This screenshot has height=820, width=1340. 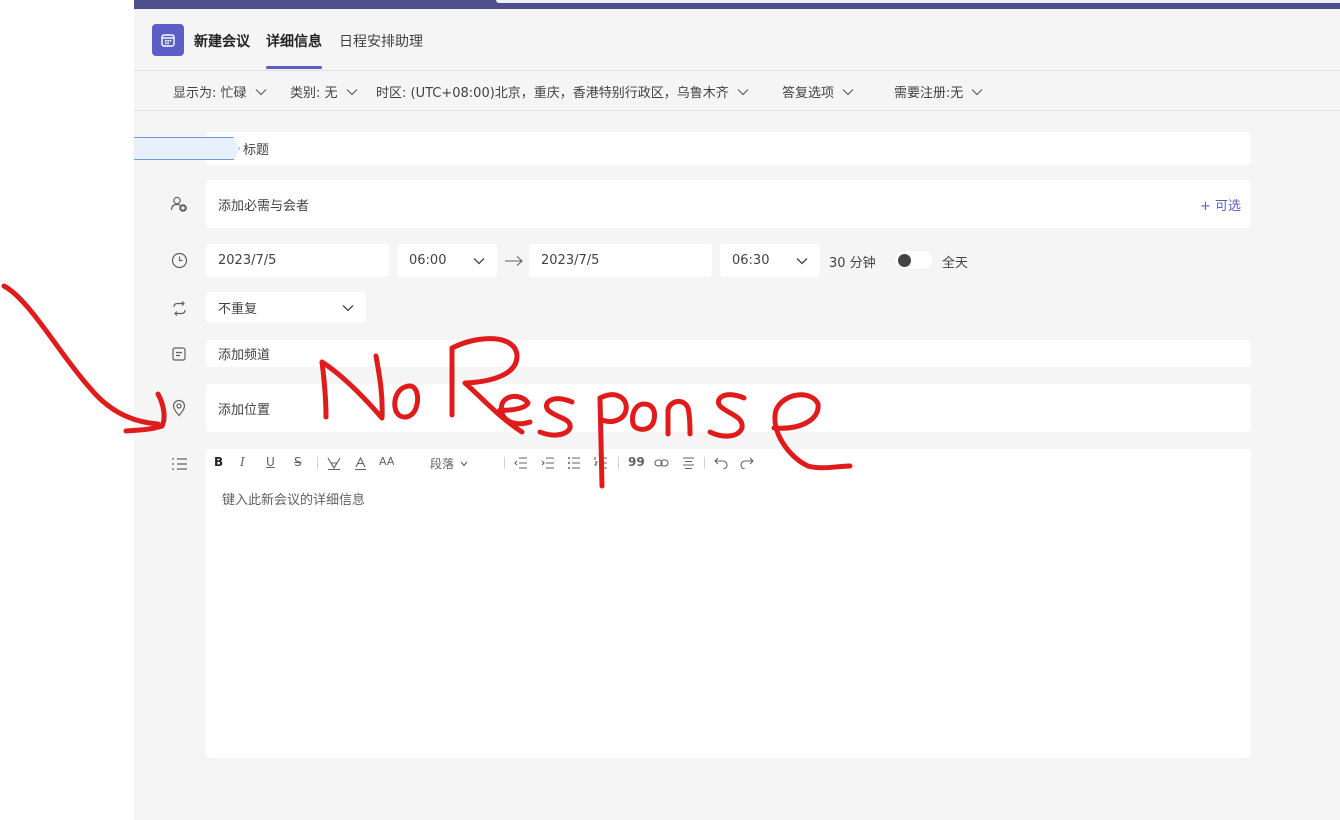 What do you see at coordinates (270, 462) in the screenshot?
I see `underline-button: U` at bounding box center [270, 462].